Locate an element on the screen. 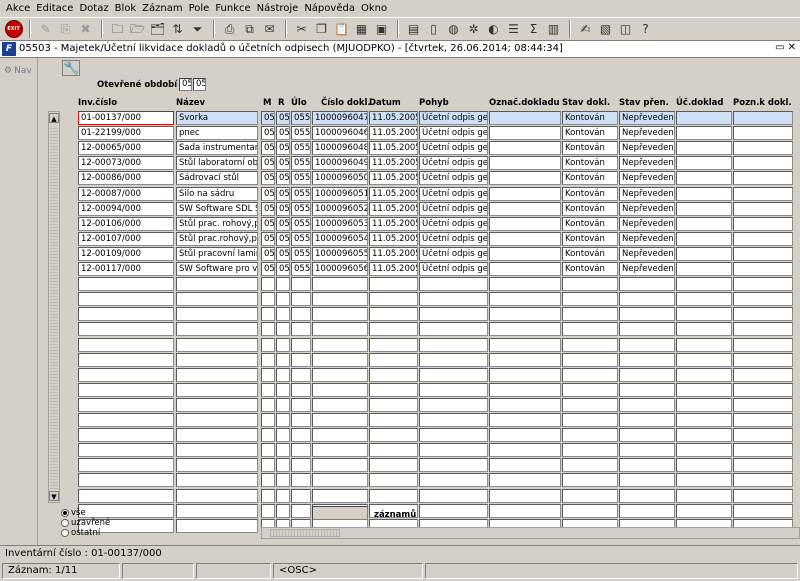 This screenshot has width=800, height=581. cell-inv: 12-00107/000 is located at coordinates (126, 239).